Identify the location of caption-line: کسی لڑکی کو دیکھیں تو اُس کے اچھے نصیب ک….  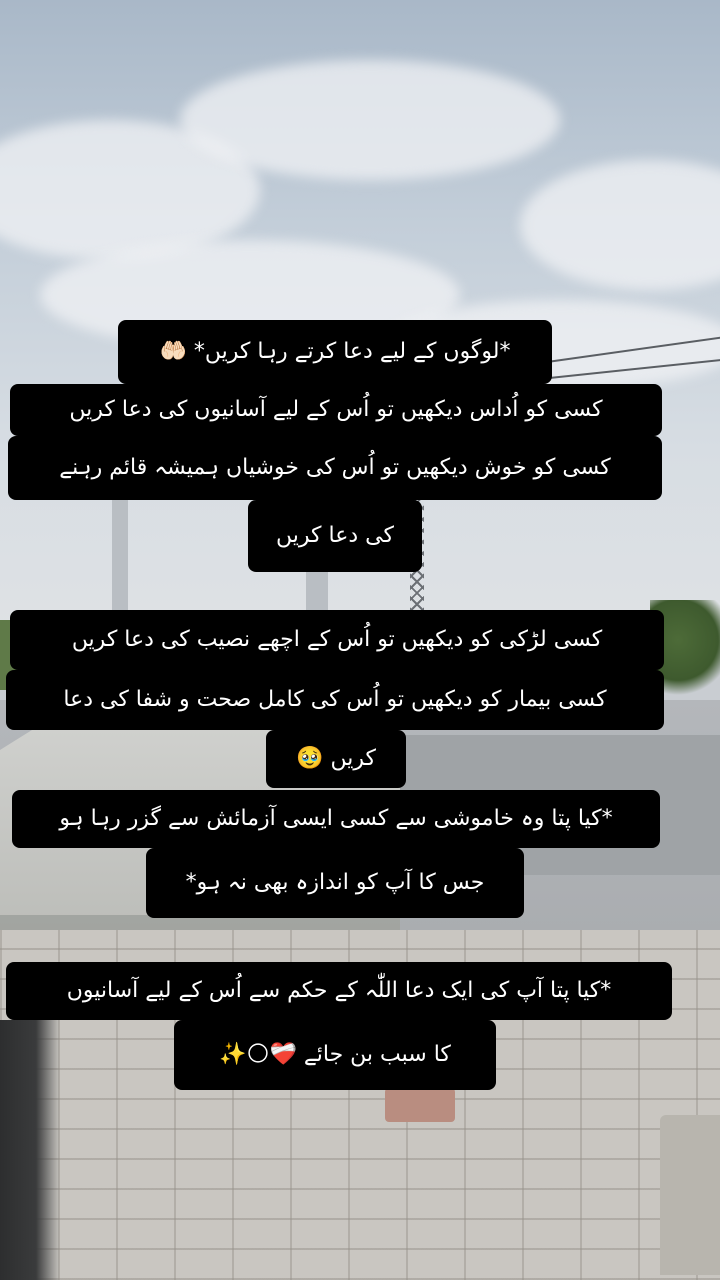
(337, 640).